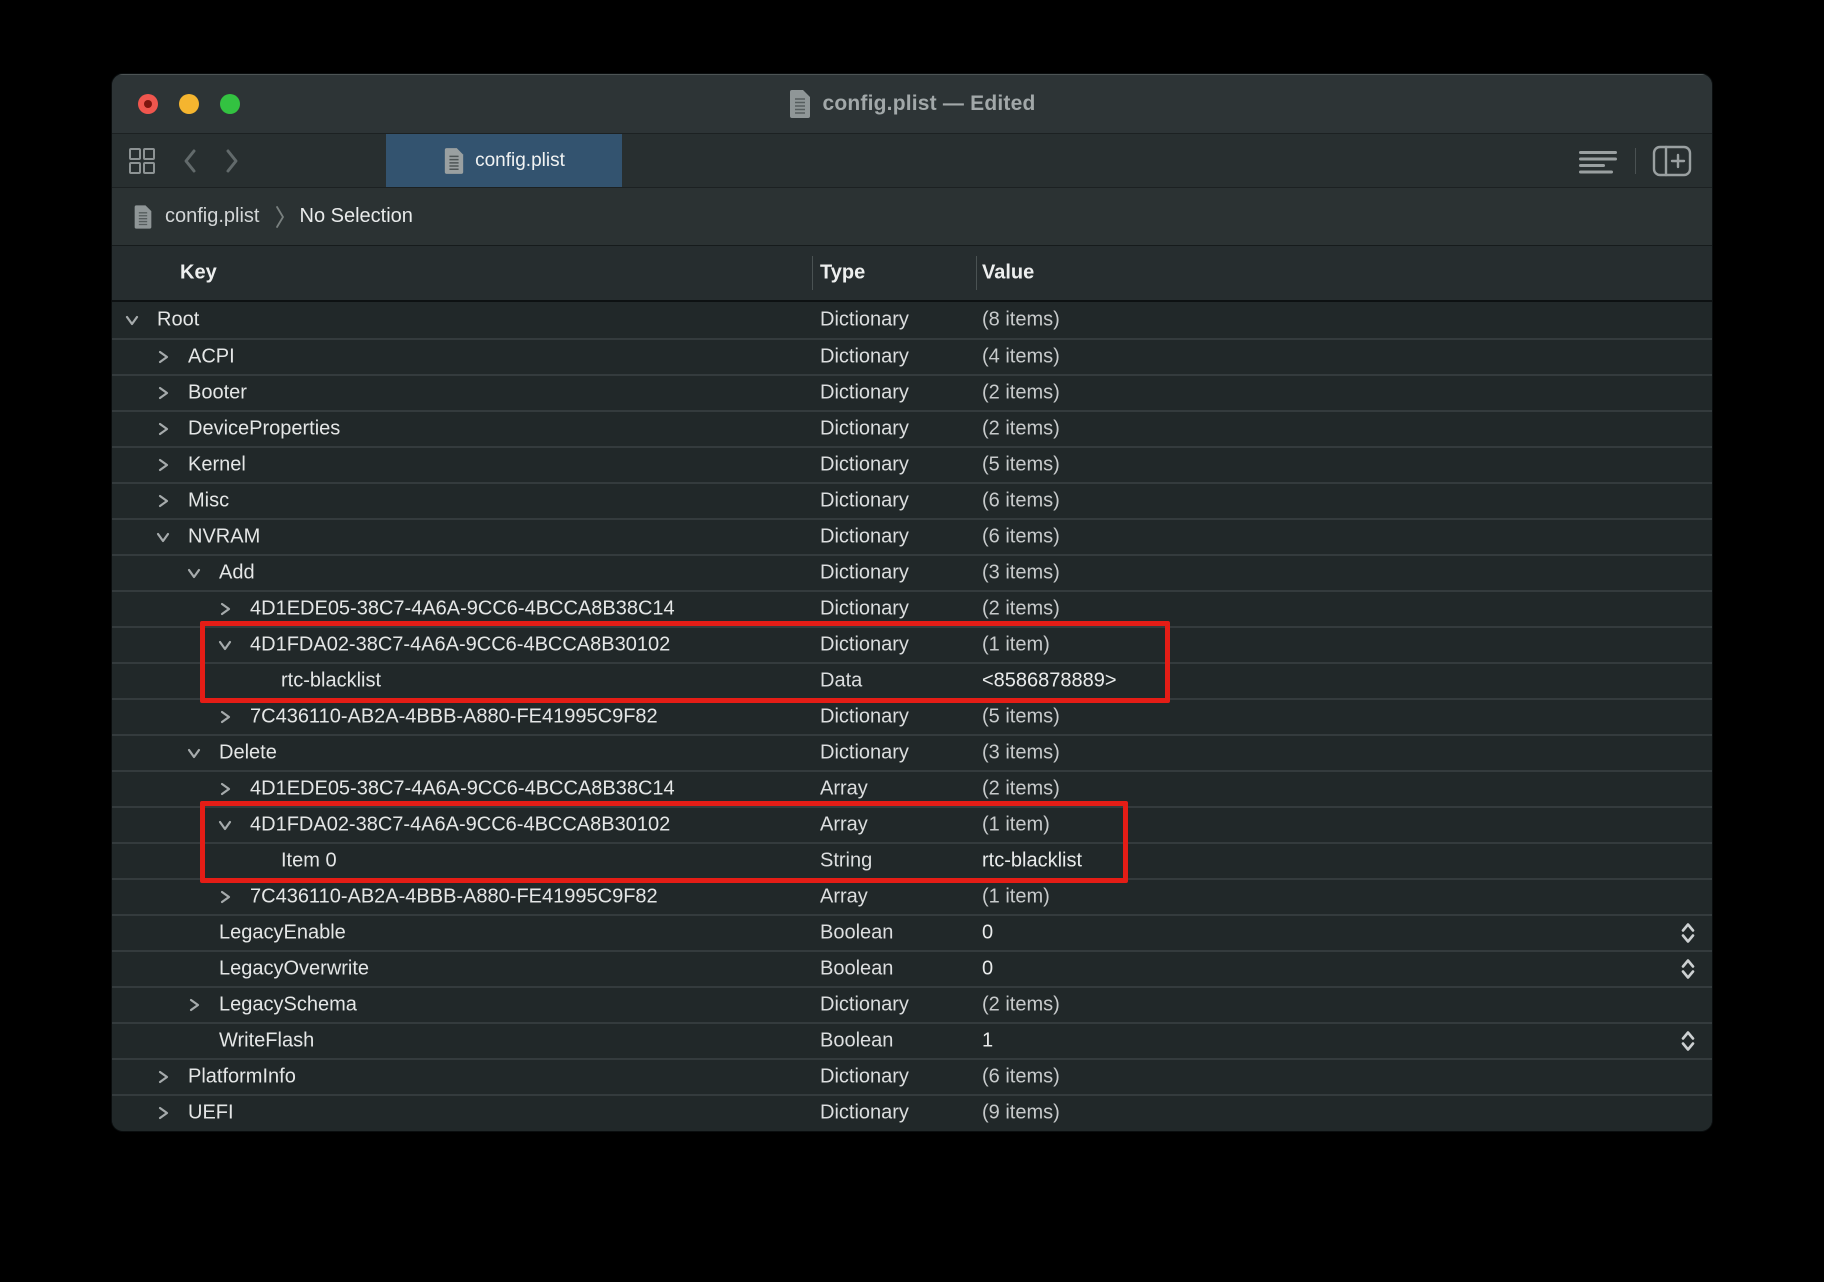 Image resolution: width=1824 pixels, height=1282 pixels. What do you see at coordinates (912, 1112) in the screenshot?
I see `table-row: UEFI Dictionary (9 items)` at bounding box center [912, 1112].